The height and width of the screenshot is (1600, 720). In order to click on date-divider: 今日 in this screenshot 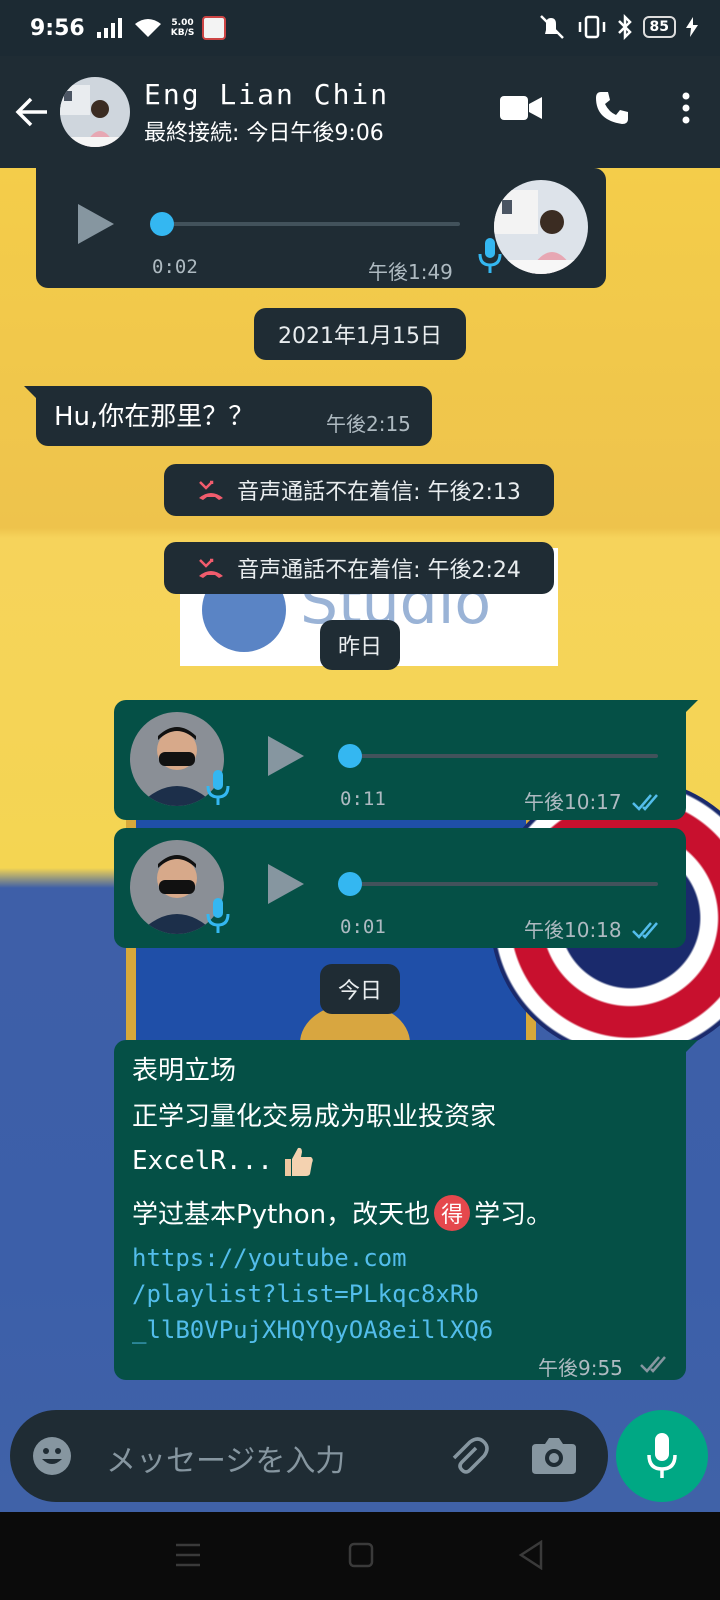, I will do `click(360, 989)`.